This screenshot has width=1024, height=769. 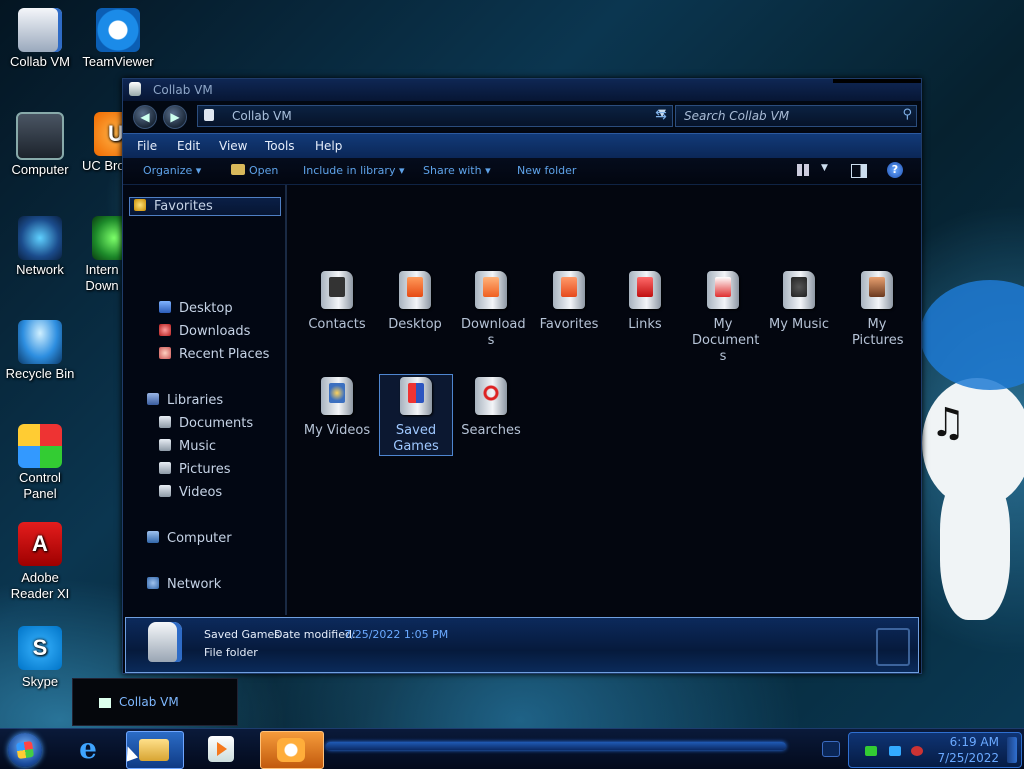 I want to click on internet-explorer-icon: e, so click(x=88, y=748).